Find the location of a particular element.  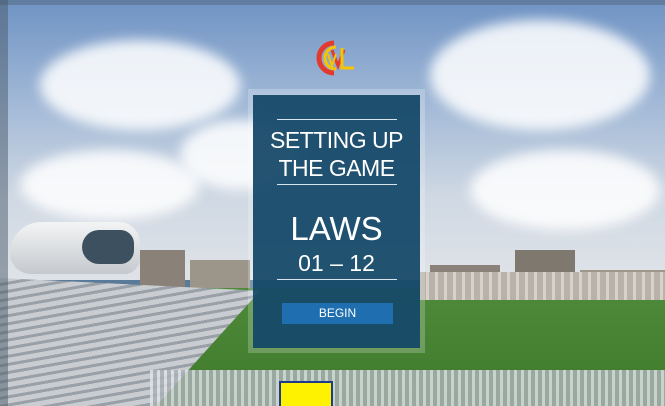

media-centre-window is located at coordinates (108, 247).